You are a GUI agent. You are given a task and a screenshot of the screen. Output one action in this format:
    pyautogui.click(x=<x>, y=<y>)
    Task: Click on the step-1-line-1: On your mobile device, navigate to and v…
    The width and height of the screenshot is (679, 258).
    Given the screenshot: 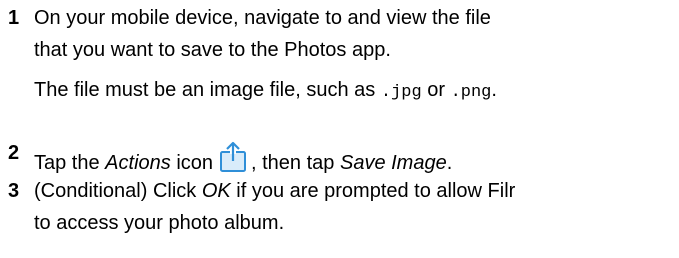 What is the action you would take?
    pyautogui.click(x=262, y=18)
    